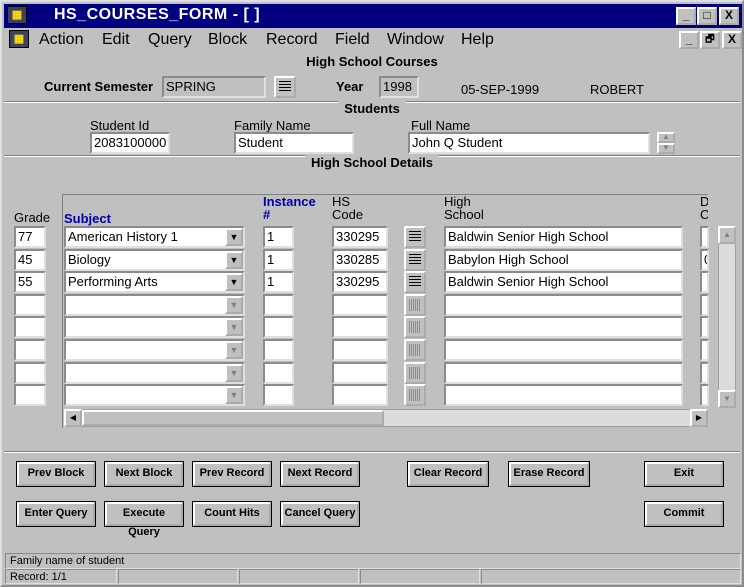 Image resolution: width=744 pixels, height=587 pixels. I want to click on scroll-down-icon: ▼, so click(727, 399).